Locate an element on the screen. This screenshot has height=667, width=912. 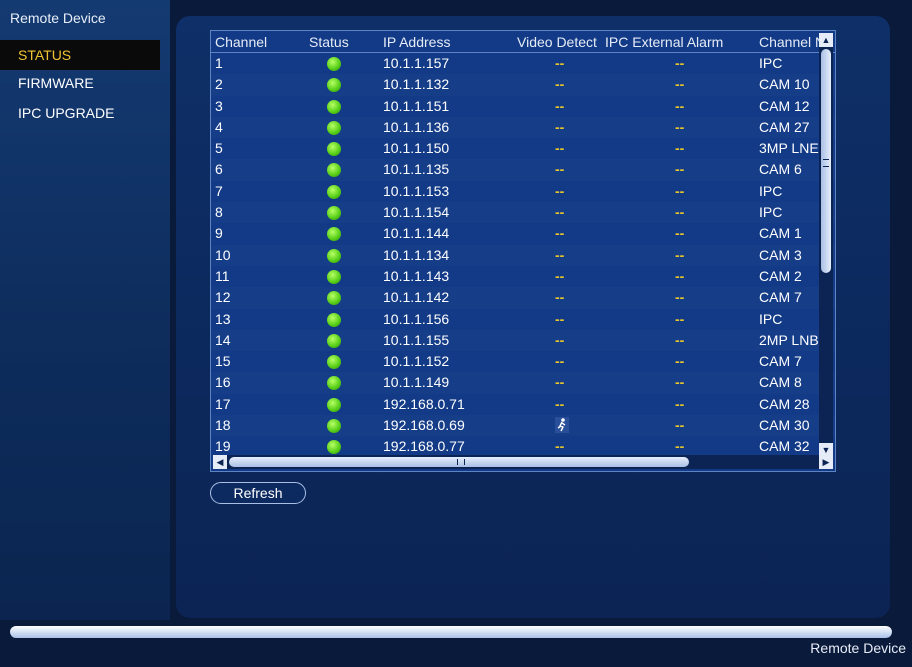
column-header-ipc-external-alarm: IPC External Alarm is located at coordinates (664, 42).